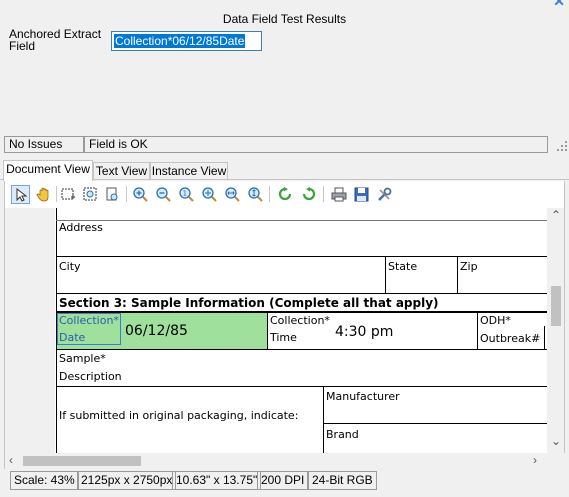 Image resolution: width=569 pixels, height=497 pixels. What do you see at coordinates (403, 266) in the screenshot?
I see `state-label: State` at bounding box center [403, 266].